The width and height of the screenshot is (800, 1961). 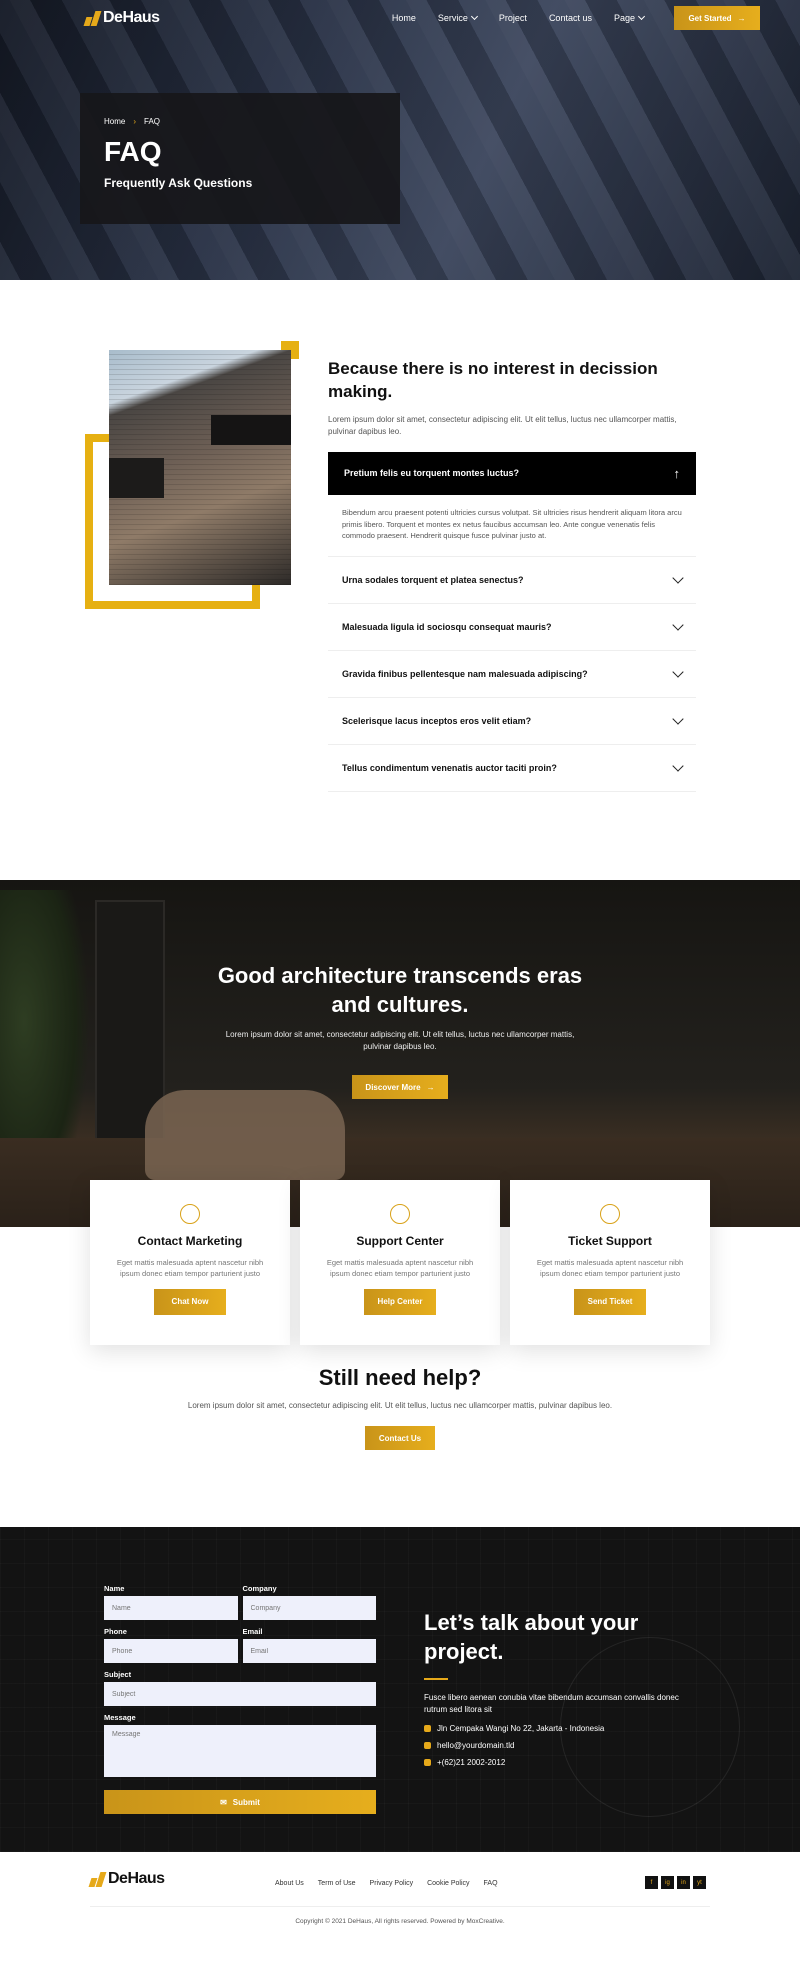 I want to click on chair-image, so click(x=245, y=1135).